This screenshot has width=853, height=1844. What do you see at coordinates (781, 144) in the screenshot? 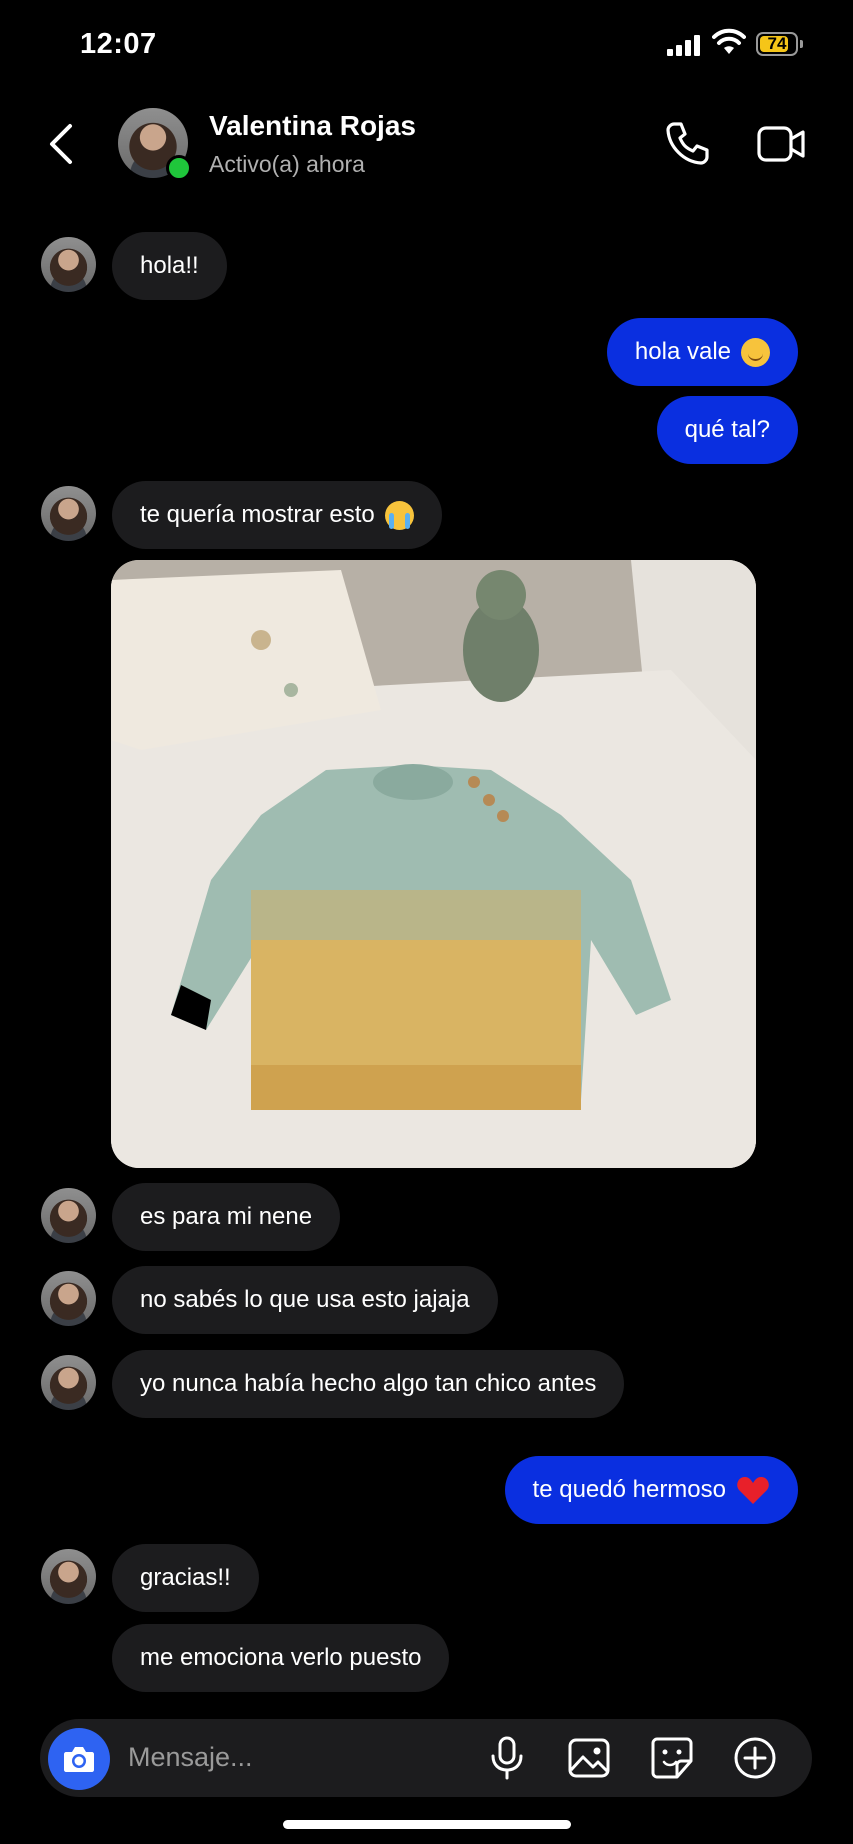
I see `video-icon` at bounding box center [781, 144].